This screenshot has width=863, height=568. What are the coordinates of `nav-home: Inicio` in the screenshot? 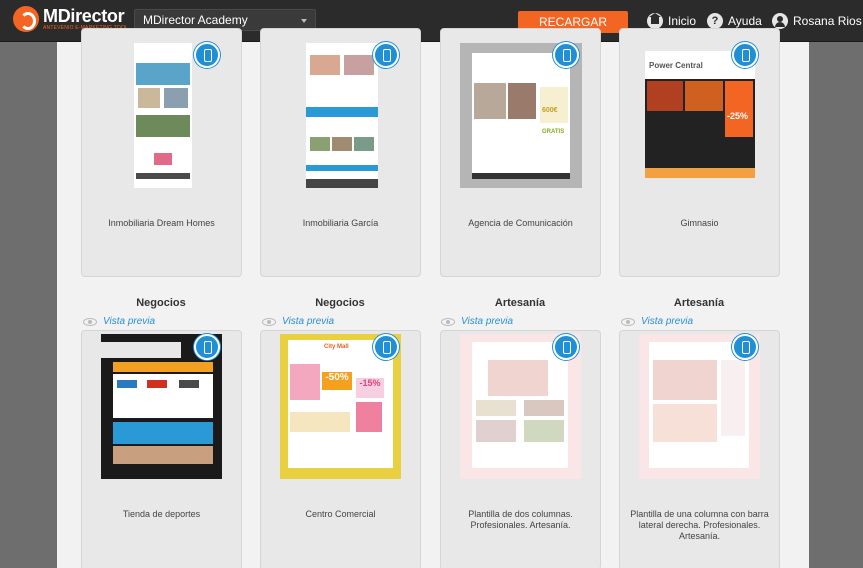 It's located at (671, 21).